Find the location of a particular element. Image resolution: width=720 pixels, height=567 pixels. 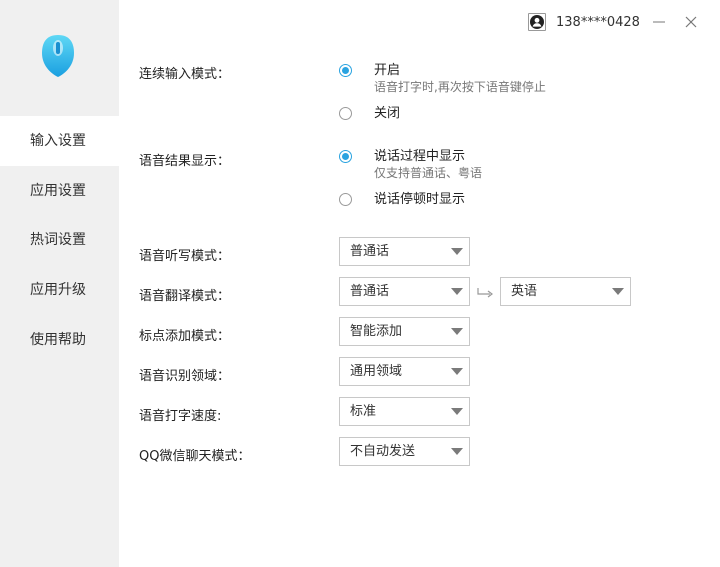

close-button is located at coordinates (691, 22).